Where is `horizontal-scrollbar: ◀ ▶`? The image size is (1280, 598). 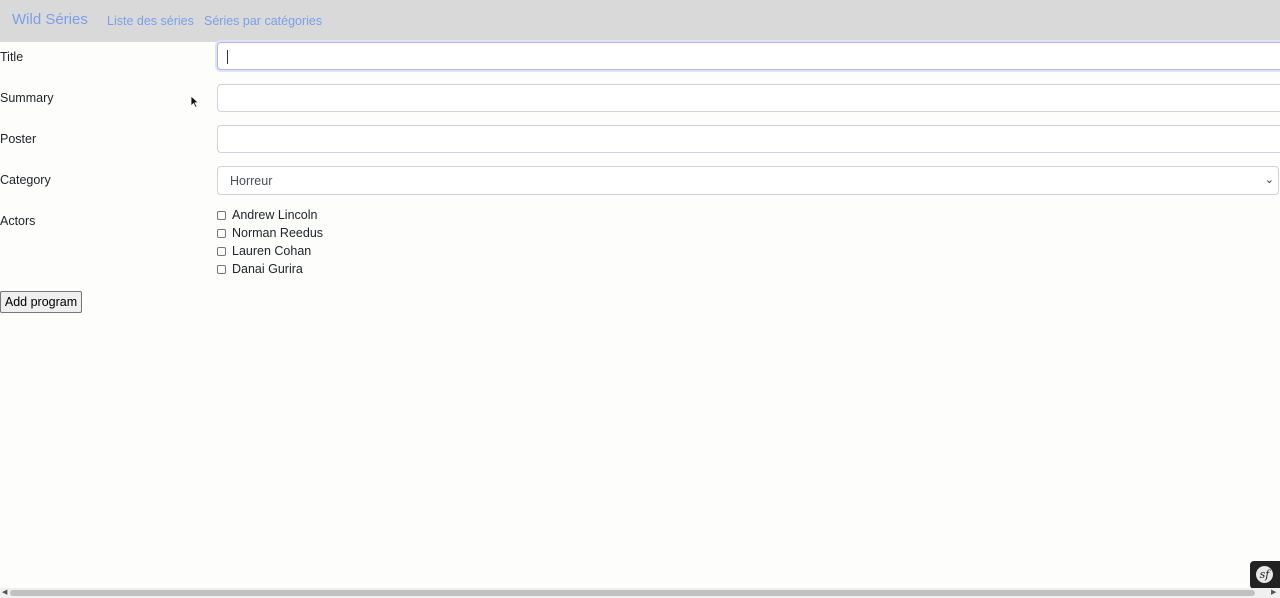 horizontal-scrollbar: ◀ ▶ is located at coordinates (640, 593).